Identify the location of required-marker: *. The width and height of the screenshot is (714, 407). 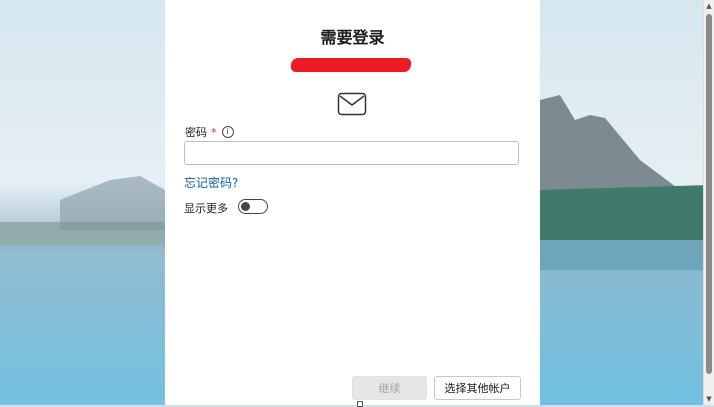
(214, 132).